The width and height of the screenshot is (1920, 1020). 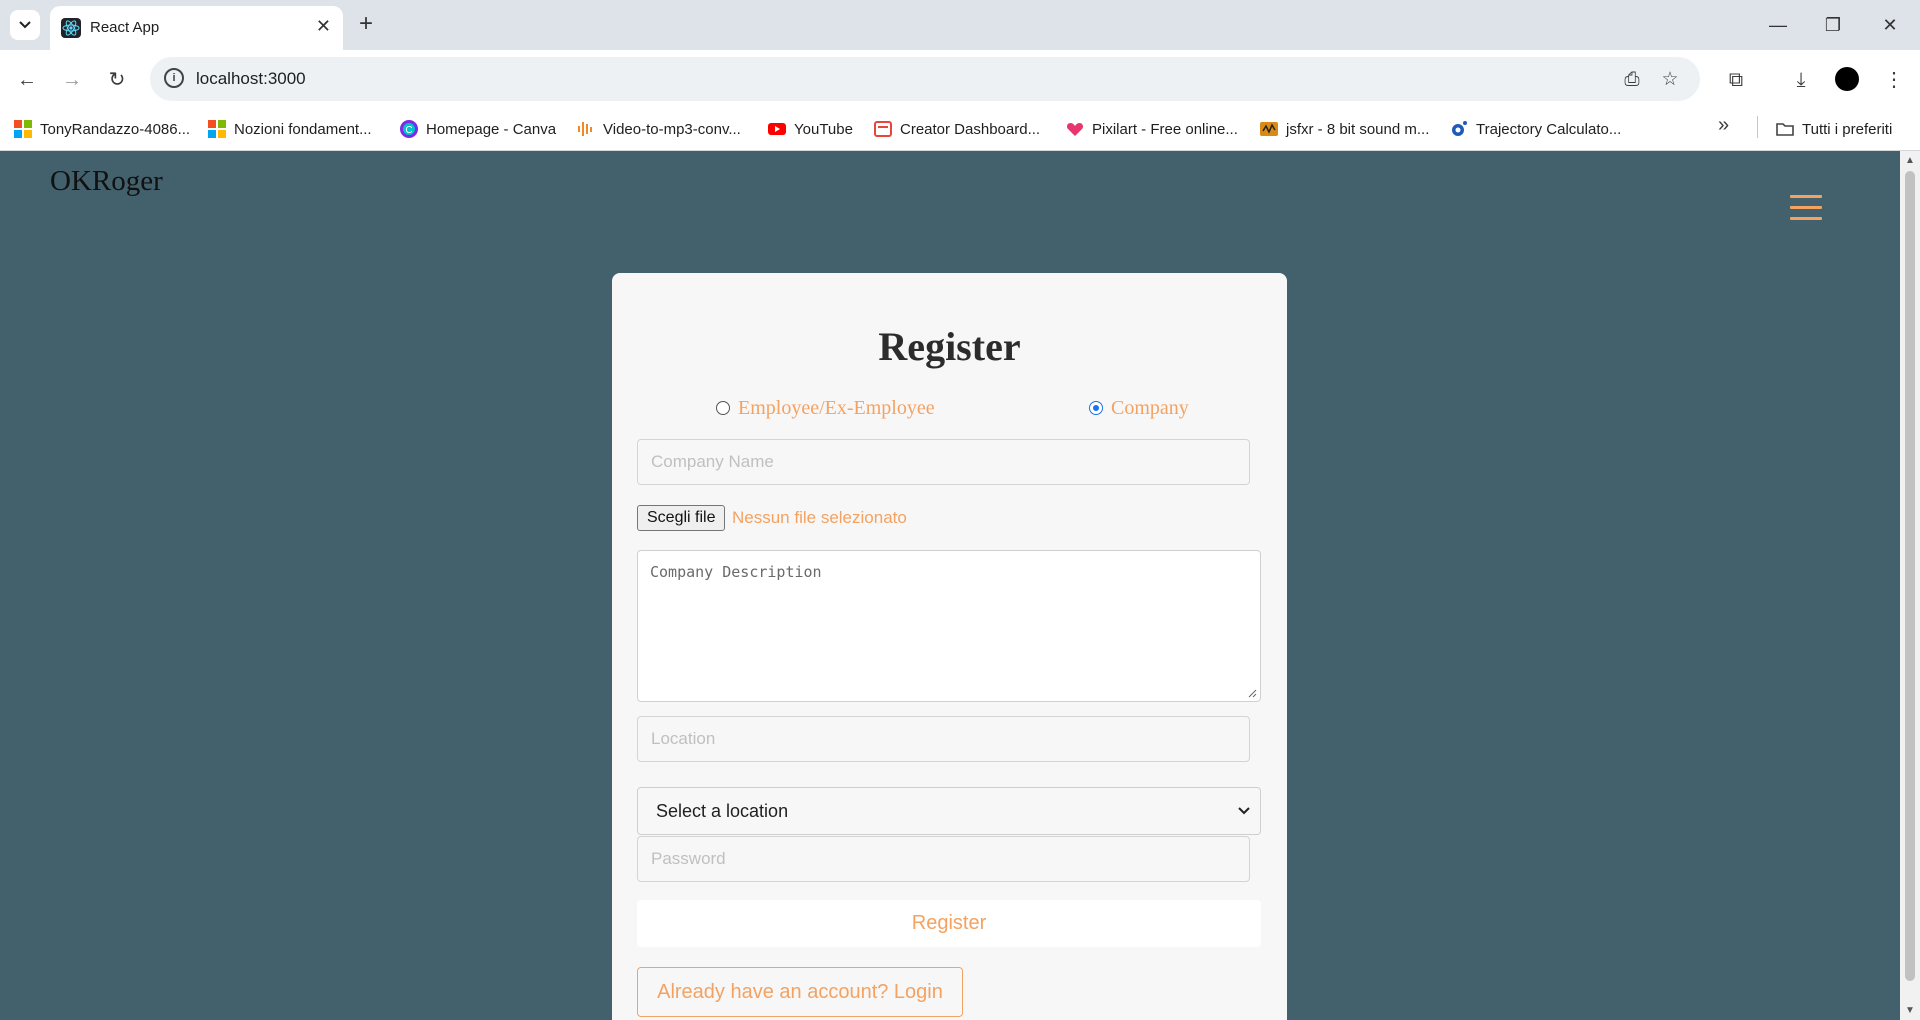 What do you see at coordinates (251, 79) in the screenshot?
I see `url-text: localhost:3000` at bounding box center [251, 79].